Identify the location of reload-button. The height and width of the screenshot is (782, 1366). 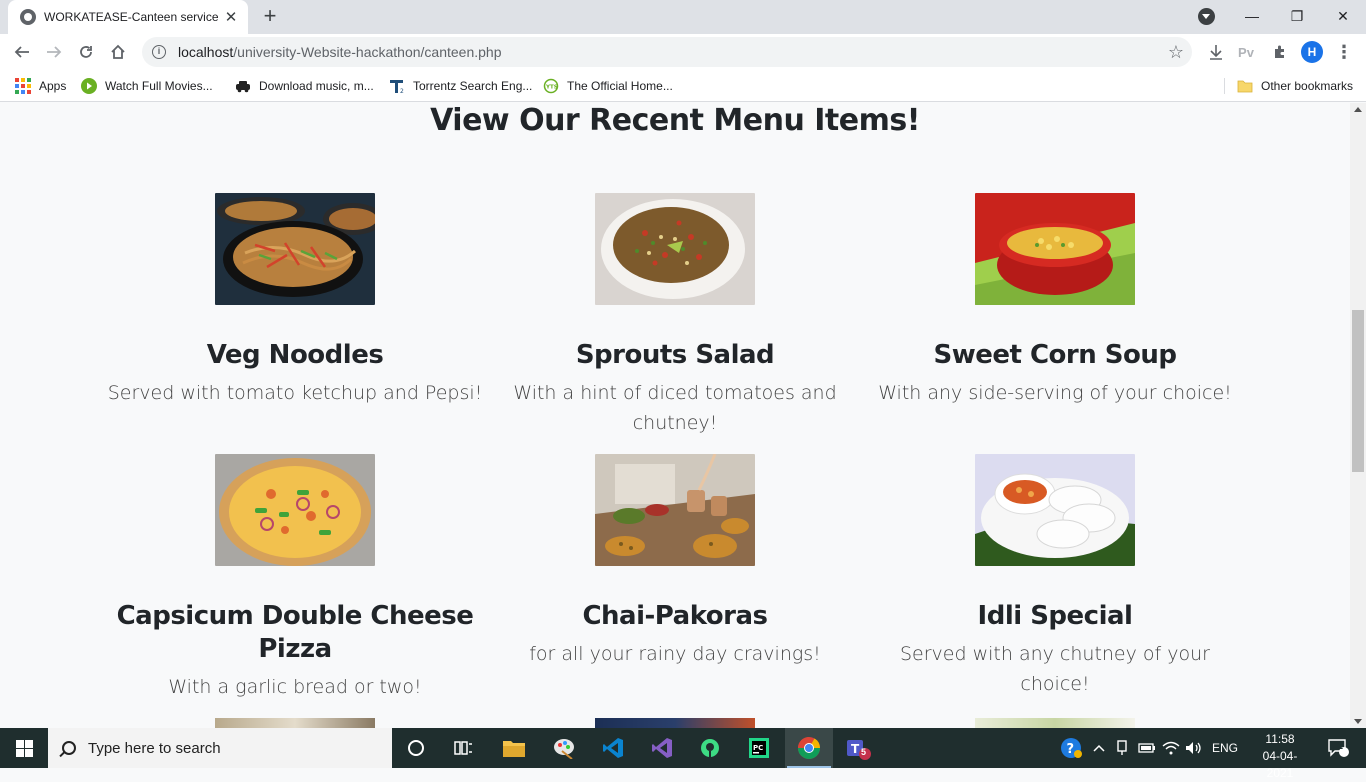
(86, 52).